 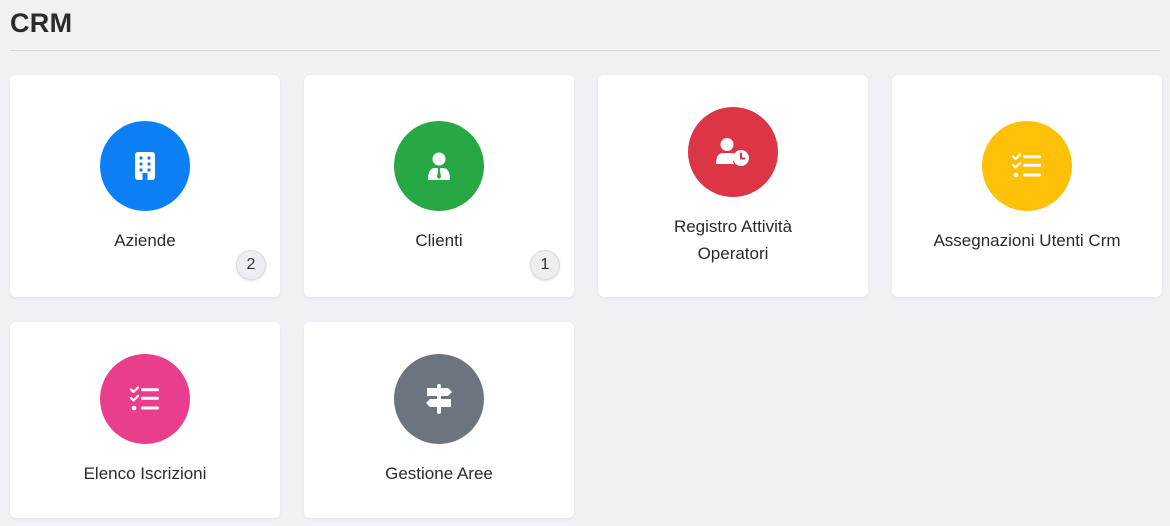 What do you see at coordinates (1027, 240) in the screenshot?
I see `card-label: Assegnazioni Utenti Crm` at bounding box center [1027, 240].